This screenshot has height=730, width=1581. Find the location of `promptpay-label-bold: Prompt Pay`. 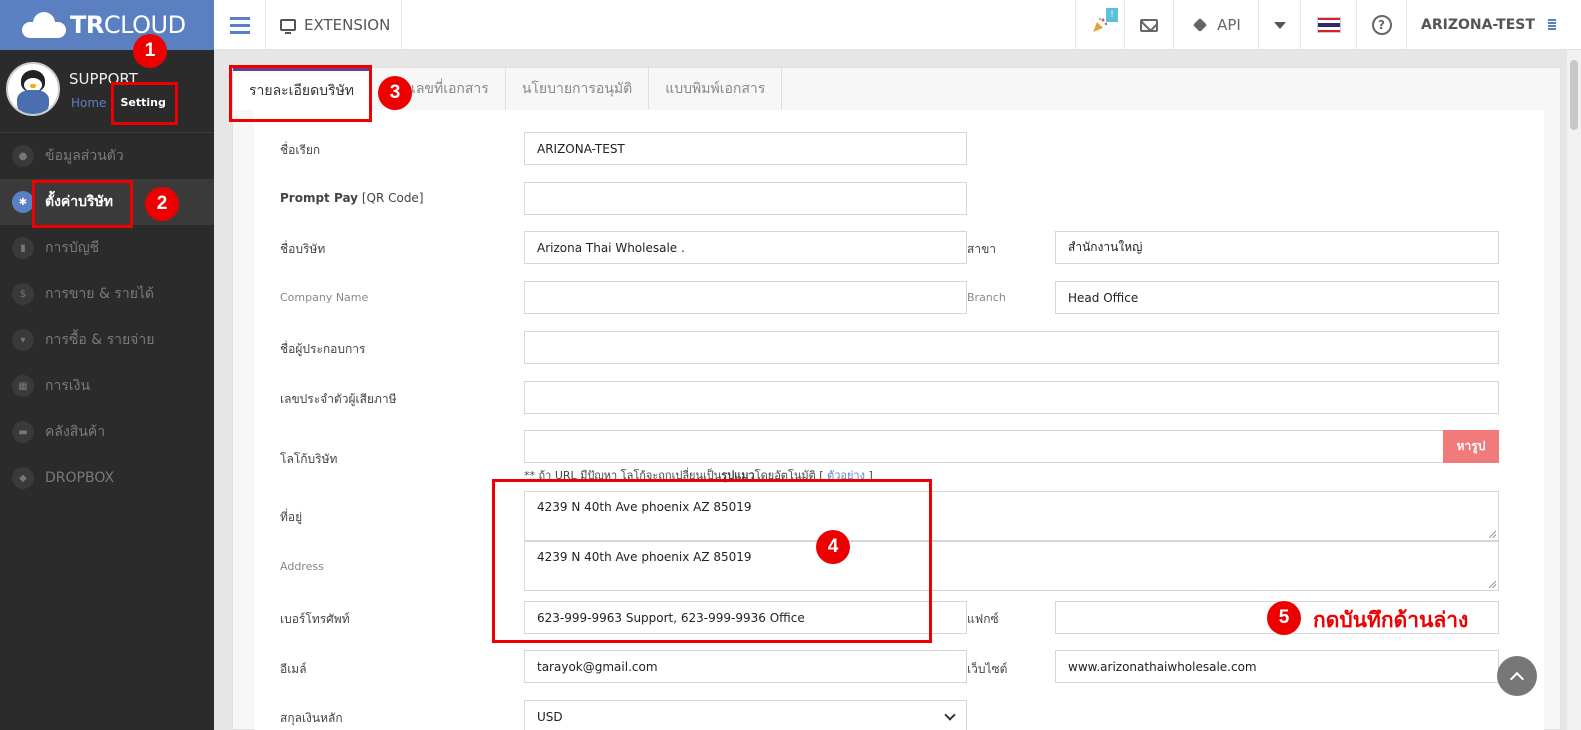

promptpay-label-bold: Prompt Pay is located at coordinates (319, 198).